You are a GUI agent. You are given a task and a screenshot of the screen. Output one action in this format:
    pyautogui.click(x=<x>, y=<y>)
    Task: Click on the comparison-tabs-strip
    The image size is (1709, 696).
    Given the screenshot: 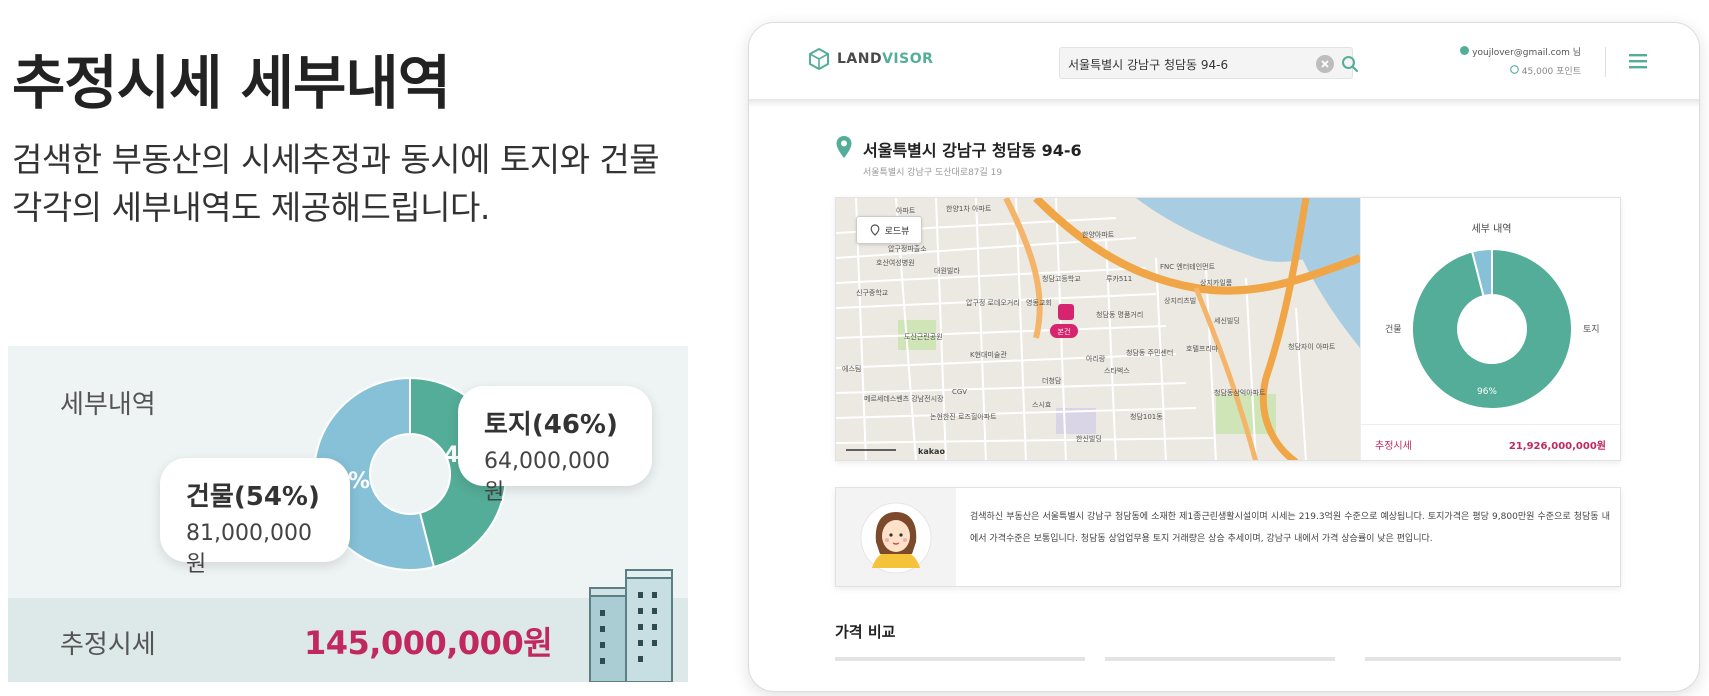 What is the action you would take?
    pyautogui.click(x=1228, y=660)
    